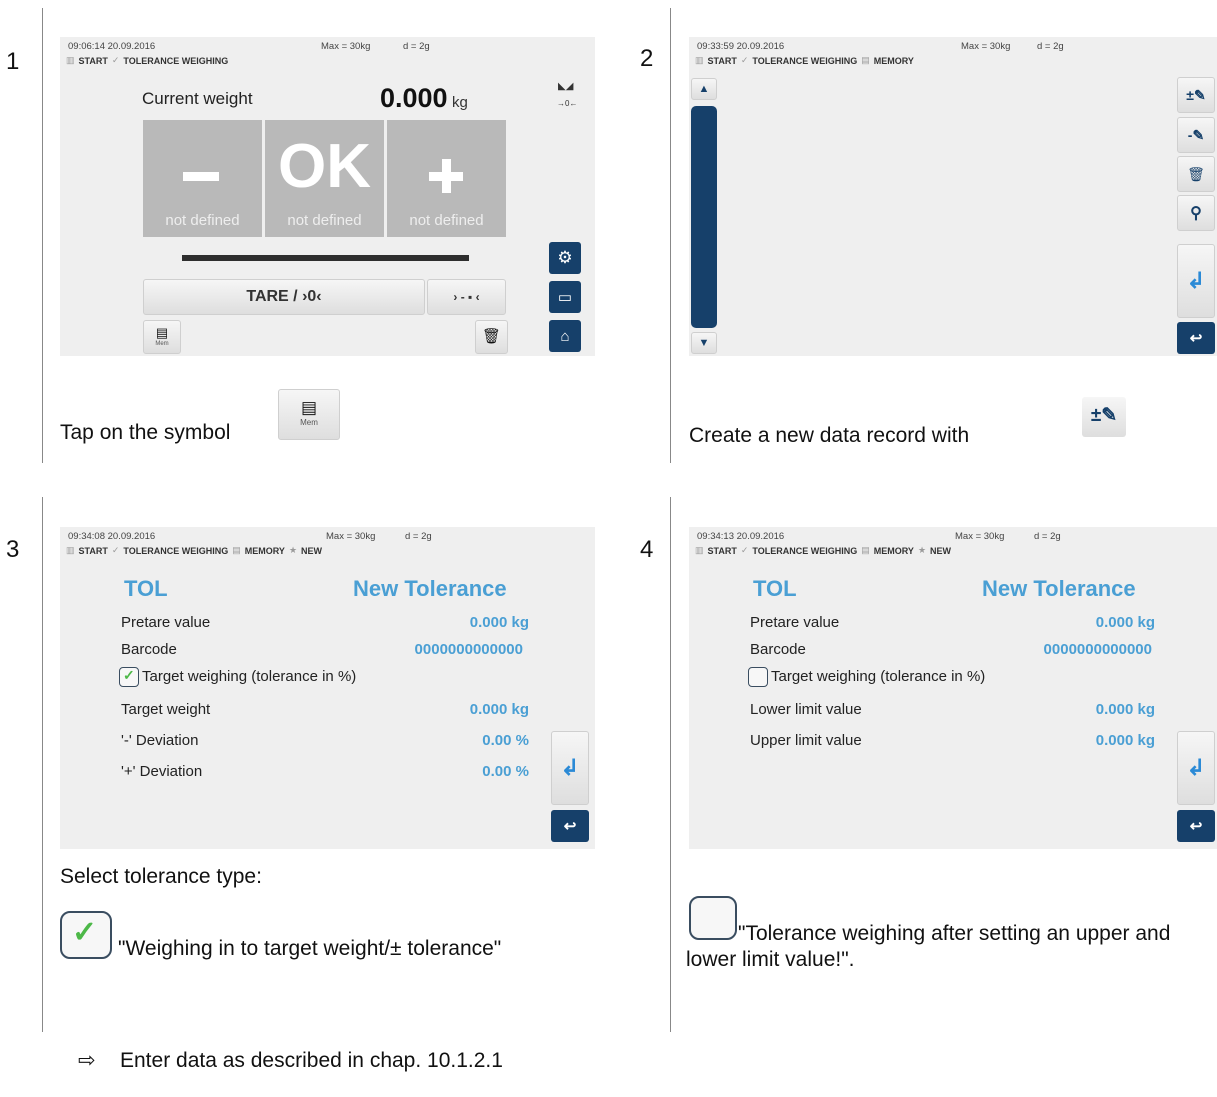 The width and height of the screenshot is (1217, 1097). I want to click on step-number-1: 1, so click(13, 61).